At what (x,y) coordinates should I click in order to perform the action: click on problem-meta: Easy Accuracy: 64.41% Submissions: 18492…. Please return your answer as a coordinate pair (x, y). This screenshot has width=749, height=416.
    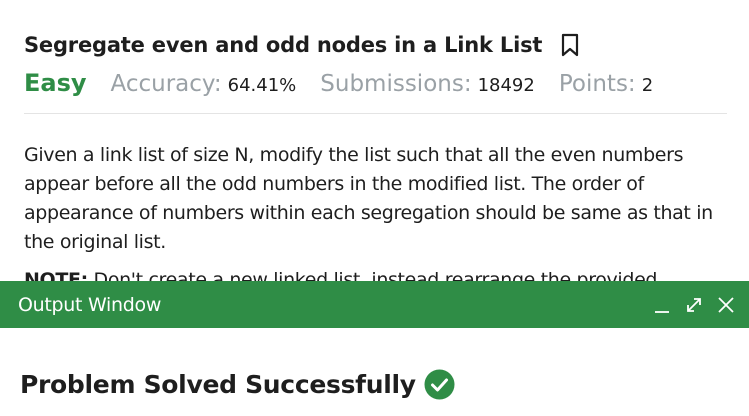
    Looking at the image, I should click on (338, 83).